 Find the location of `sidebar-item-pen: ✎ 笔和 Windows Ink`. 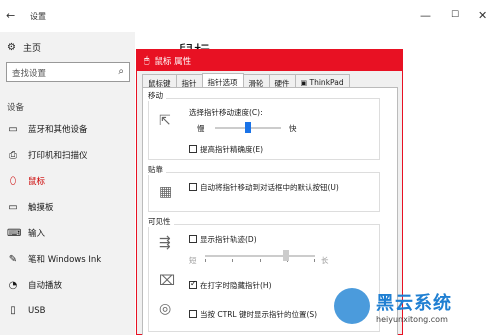

sidebar-item-pen: ✎ 笔和 Windows Ink is located at coordinates (54, 259).